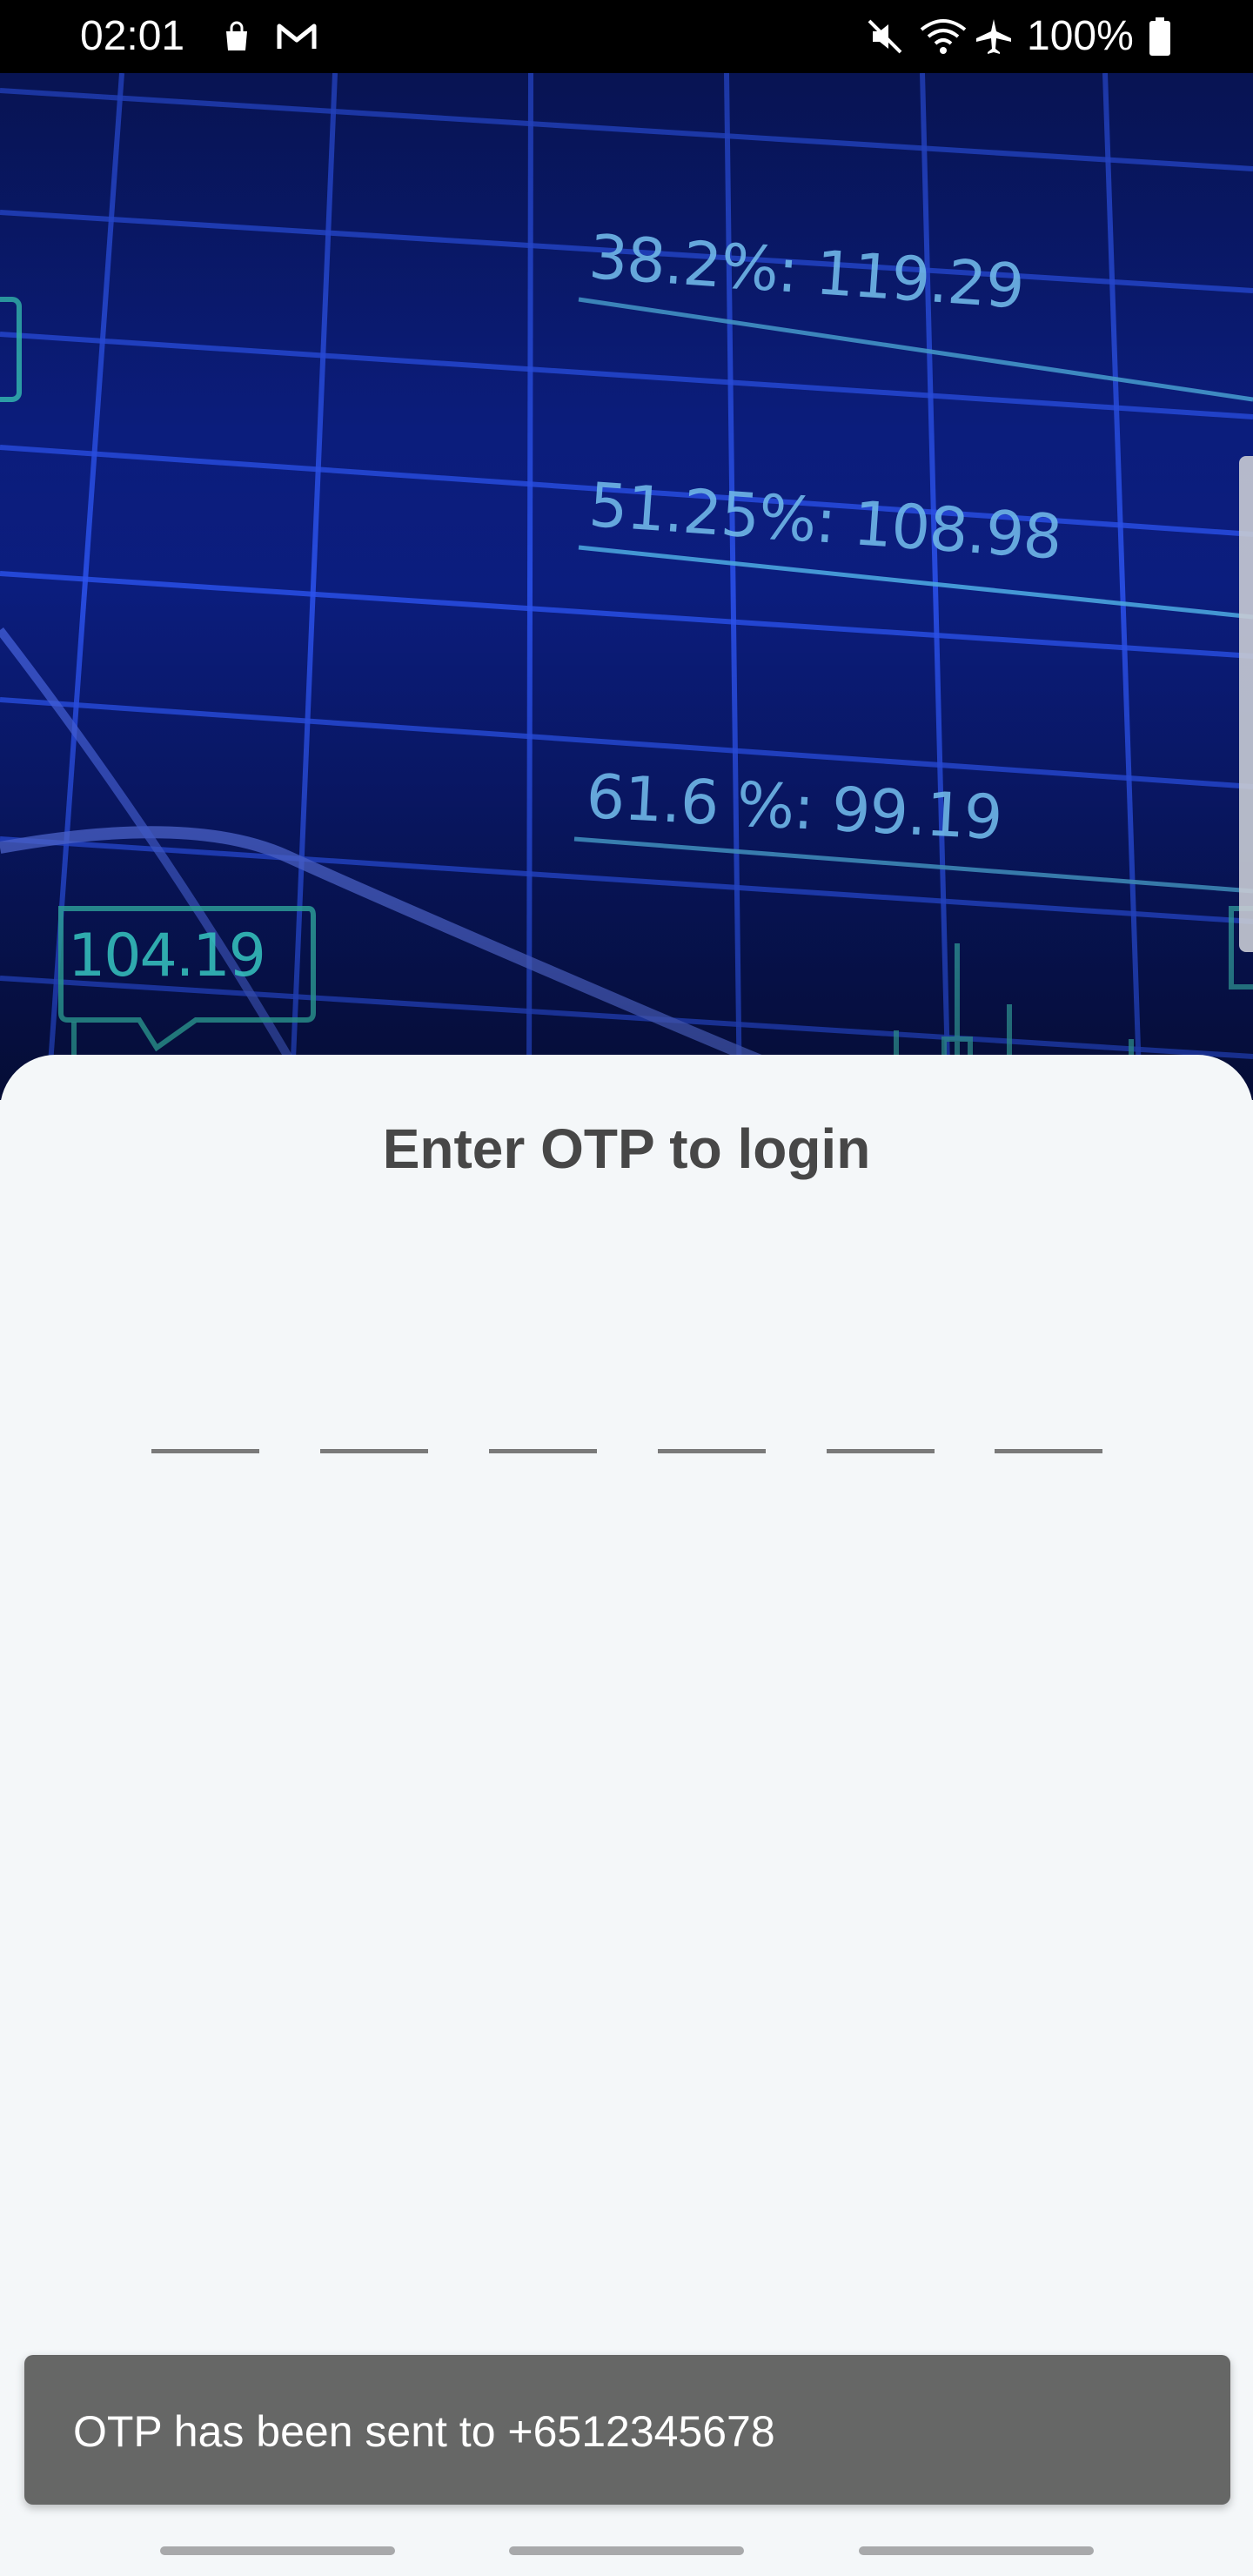 Image resolution: width=1253 pixels, height=2576 pixels. I want to click on shopping-bag-icon, so click(237, 37).